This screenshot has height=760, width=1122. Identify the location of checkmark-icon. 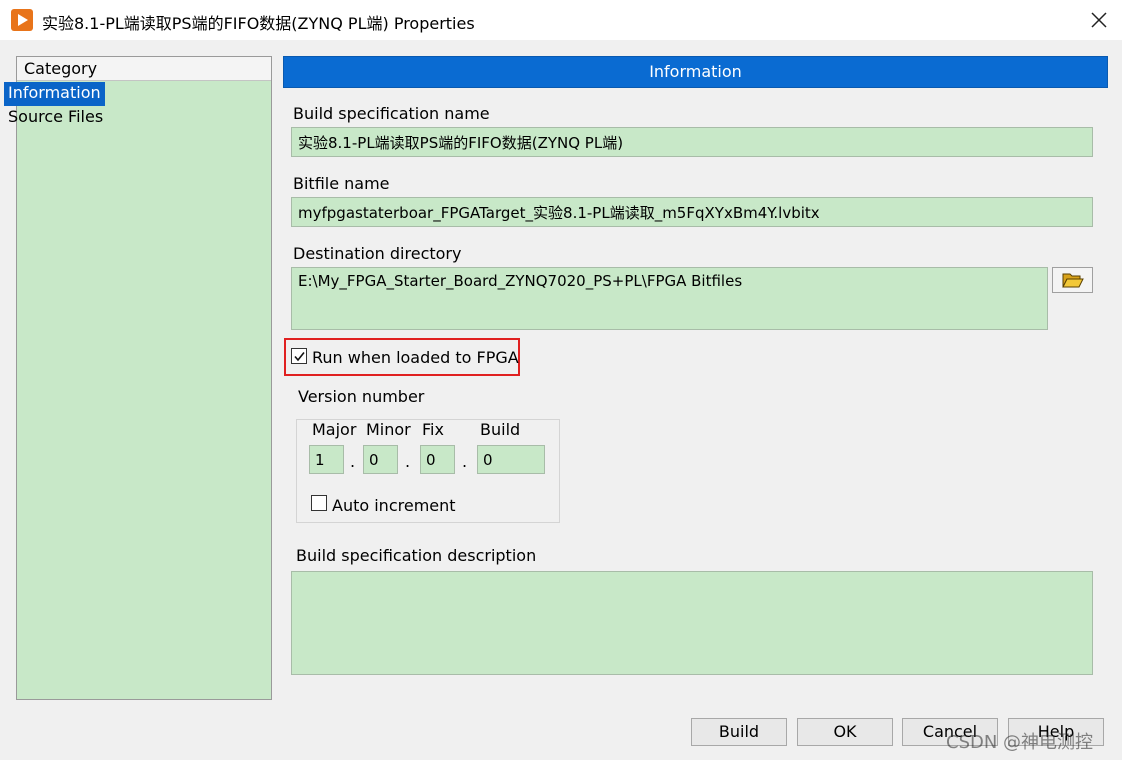
(299, 357).